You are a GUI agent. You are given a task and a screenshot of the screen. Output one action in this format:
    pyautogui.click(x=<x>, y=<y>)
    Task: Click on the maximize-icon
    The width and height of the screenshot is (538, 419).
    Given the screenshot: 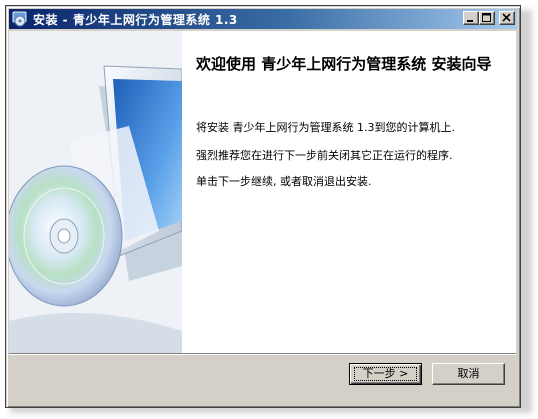 What is the action you would take?
    pyautogui.click(x=486, y=17)
    